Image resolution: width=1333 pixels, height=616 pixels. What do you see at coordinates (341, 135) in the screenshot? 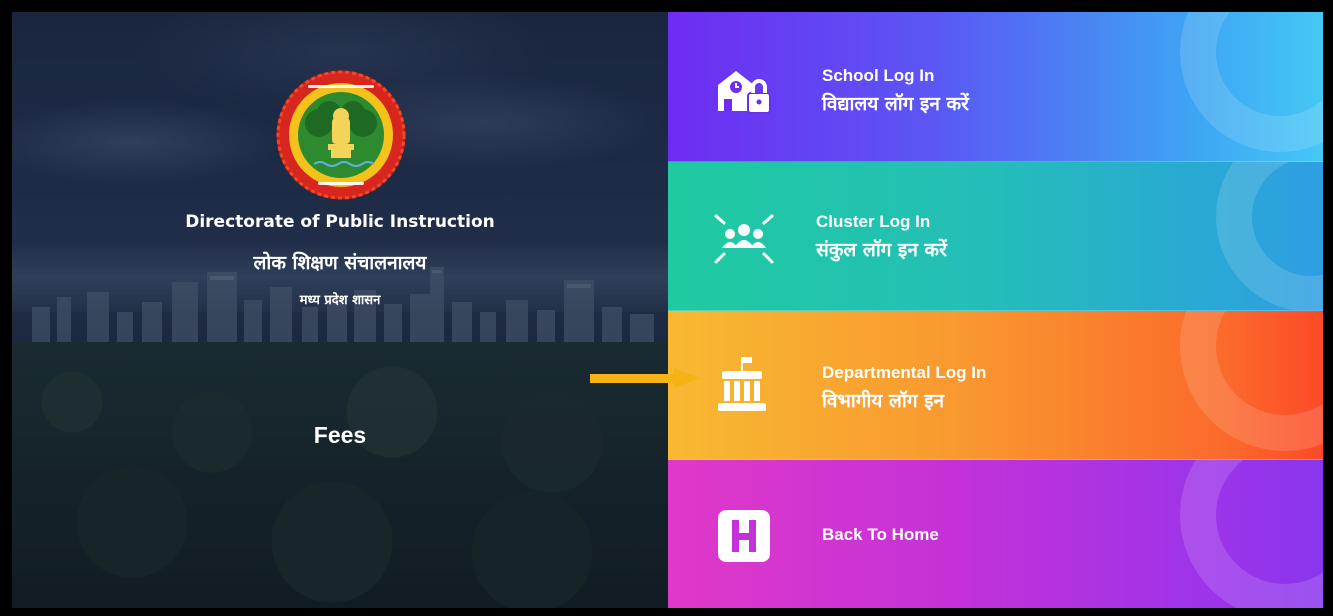
I see `mp-government-emblem-icon` at bounding box center [341, 135].